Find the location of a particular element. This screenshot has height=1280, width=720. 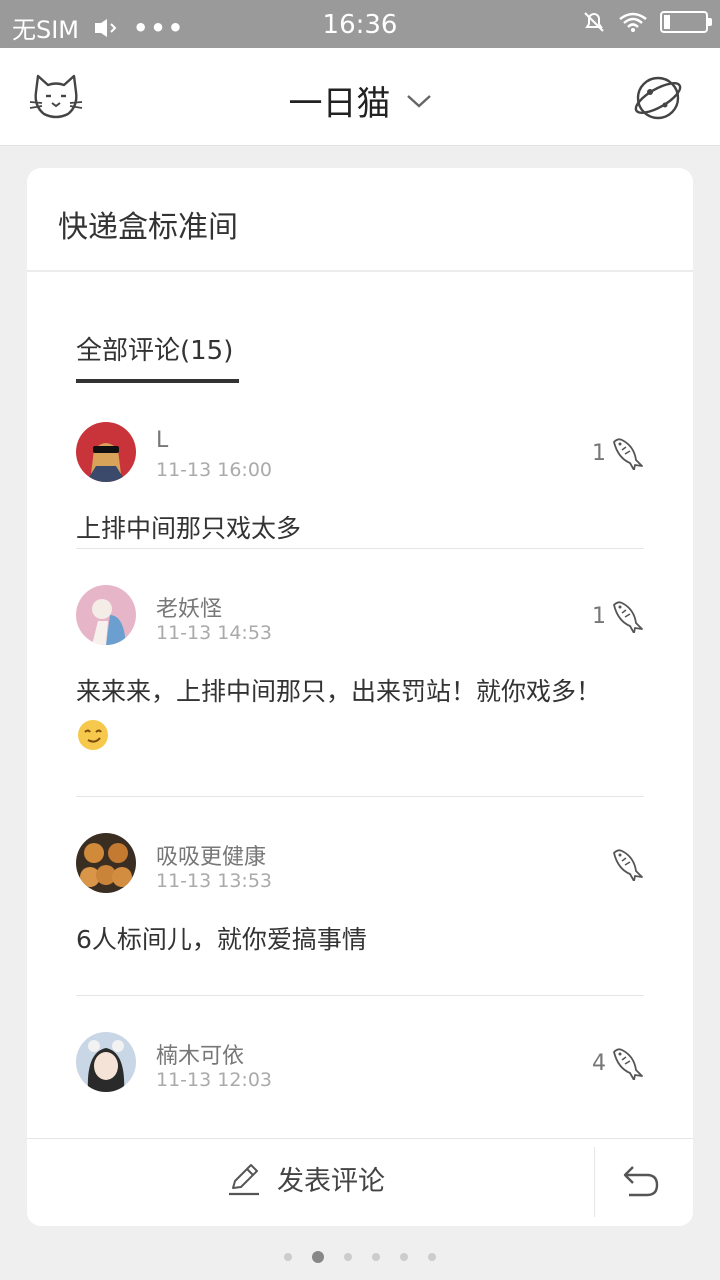

alarm-off-icon is located at coordinates (594, 22).